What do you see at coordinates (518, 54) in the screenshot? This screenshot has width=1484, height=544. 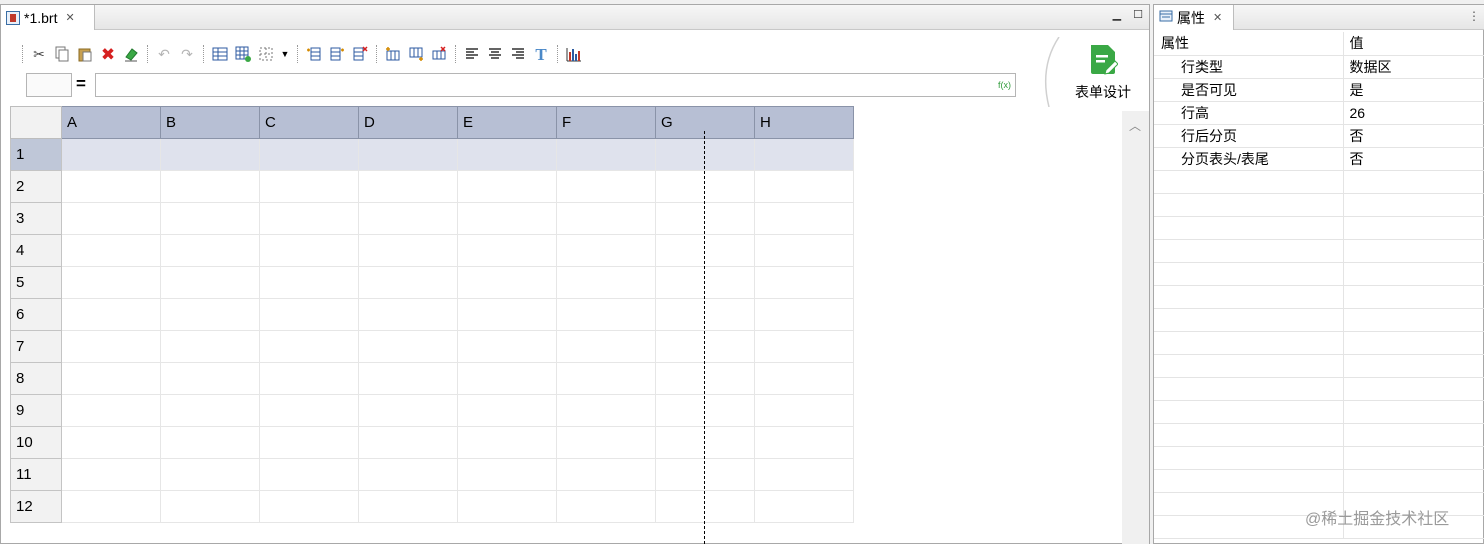 I see `align-right-icon` at bounding box center [518, 54].